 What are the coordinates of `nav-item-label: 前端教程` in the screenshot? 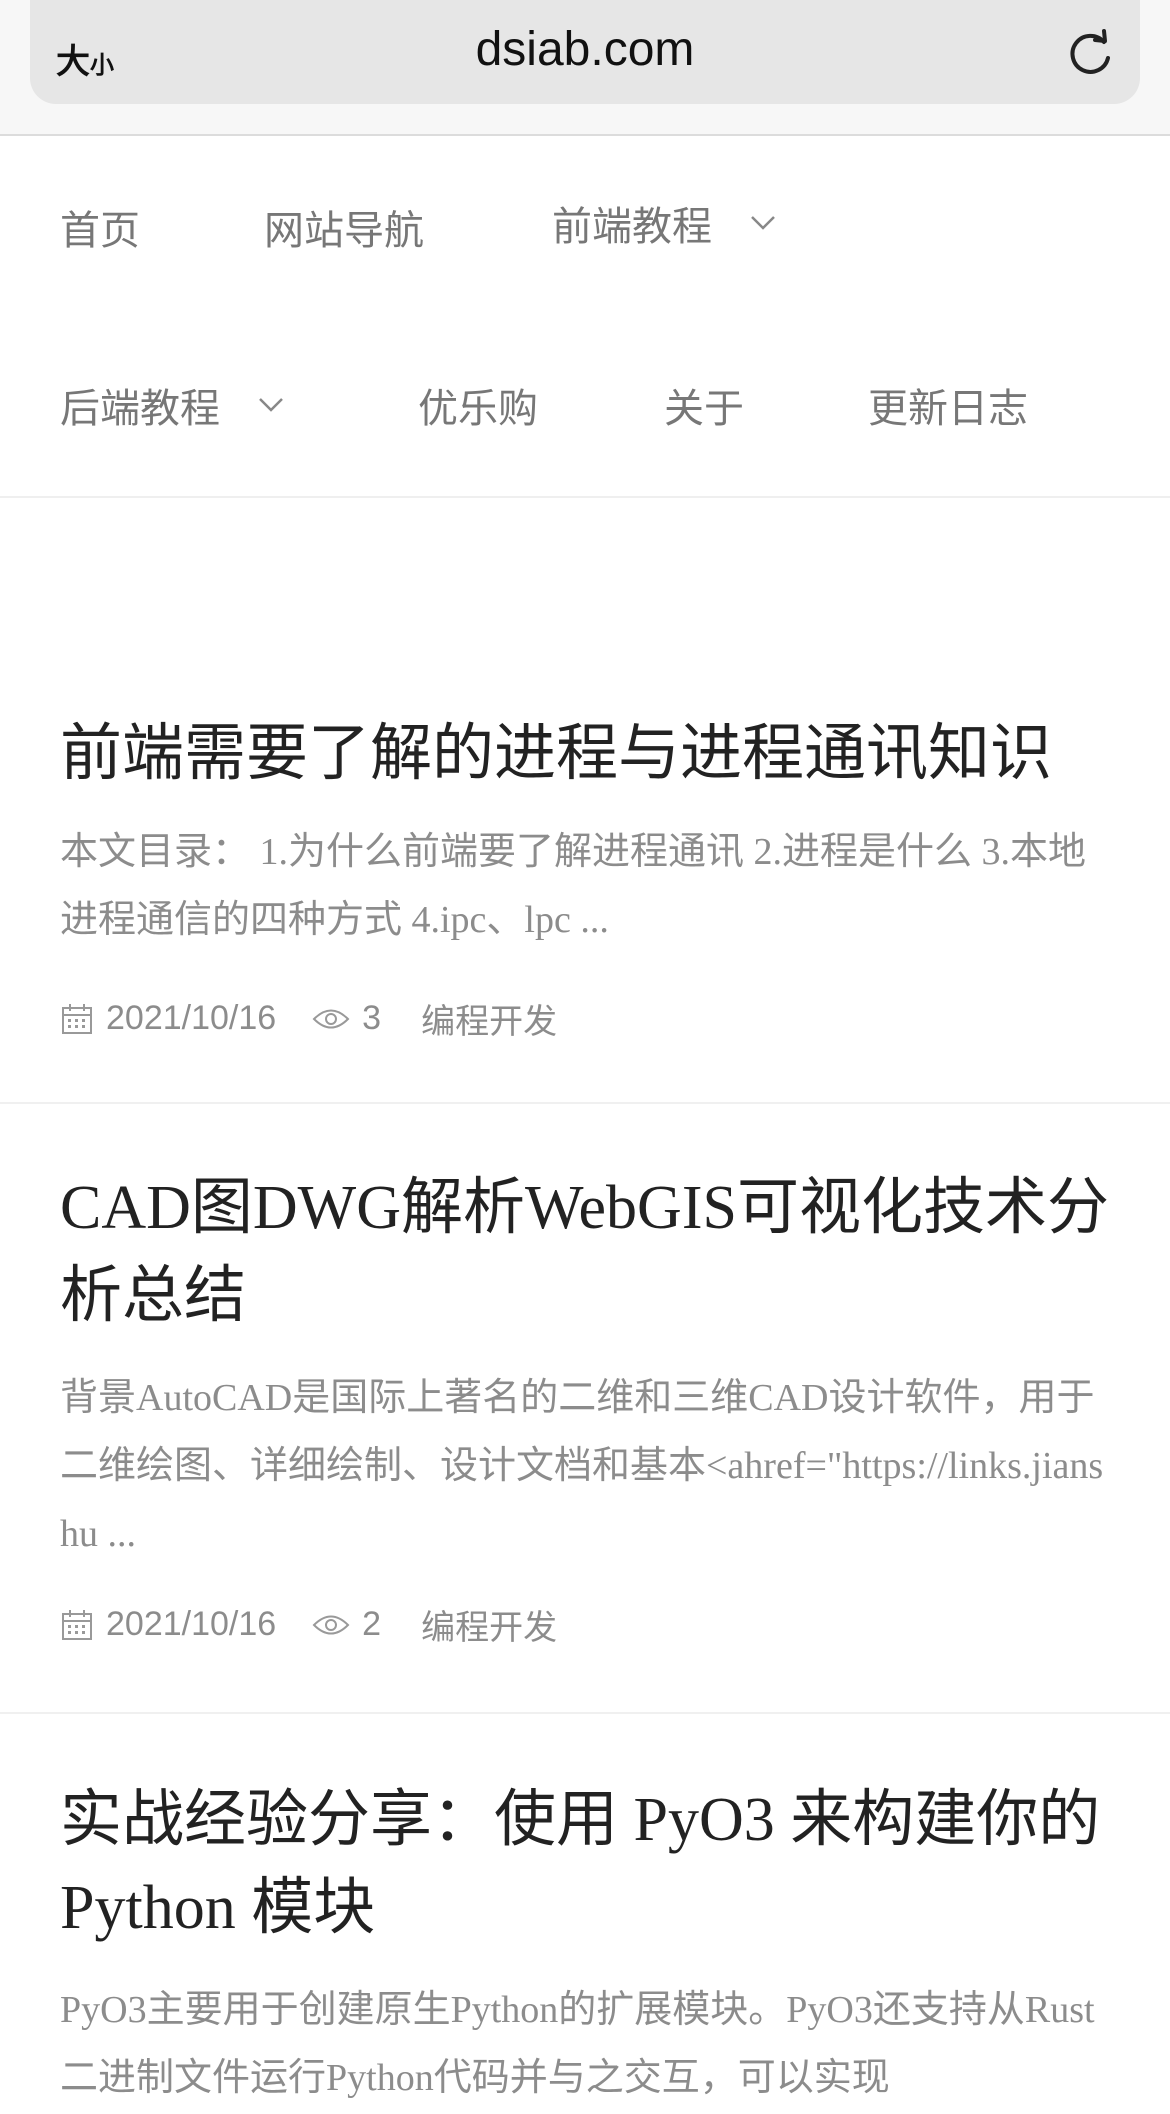 It's located at (632, 227).